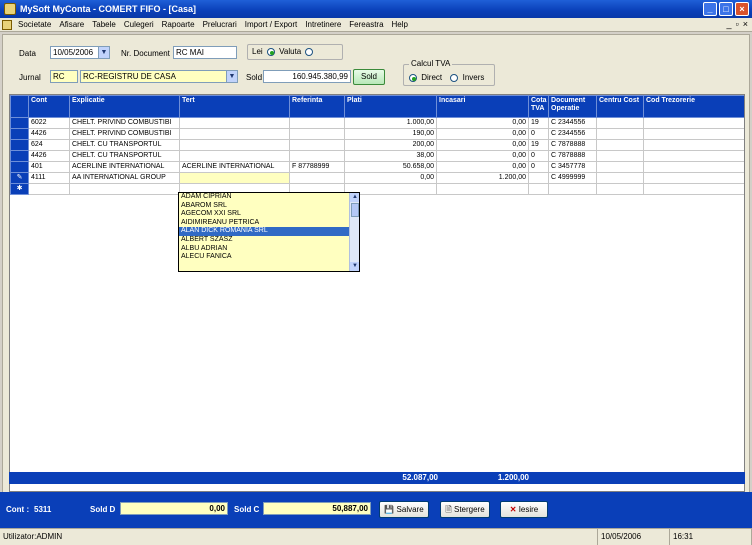 The height and width of the screenshot is (545, 752). What do you see at coordinates (34, 24) in the screenshot?
I see `menu-societate: Societate` at bounding box center [34, 24].